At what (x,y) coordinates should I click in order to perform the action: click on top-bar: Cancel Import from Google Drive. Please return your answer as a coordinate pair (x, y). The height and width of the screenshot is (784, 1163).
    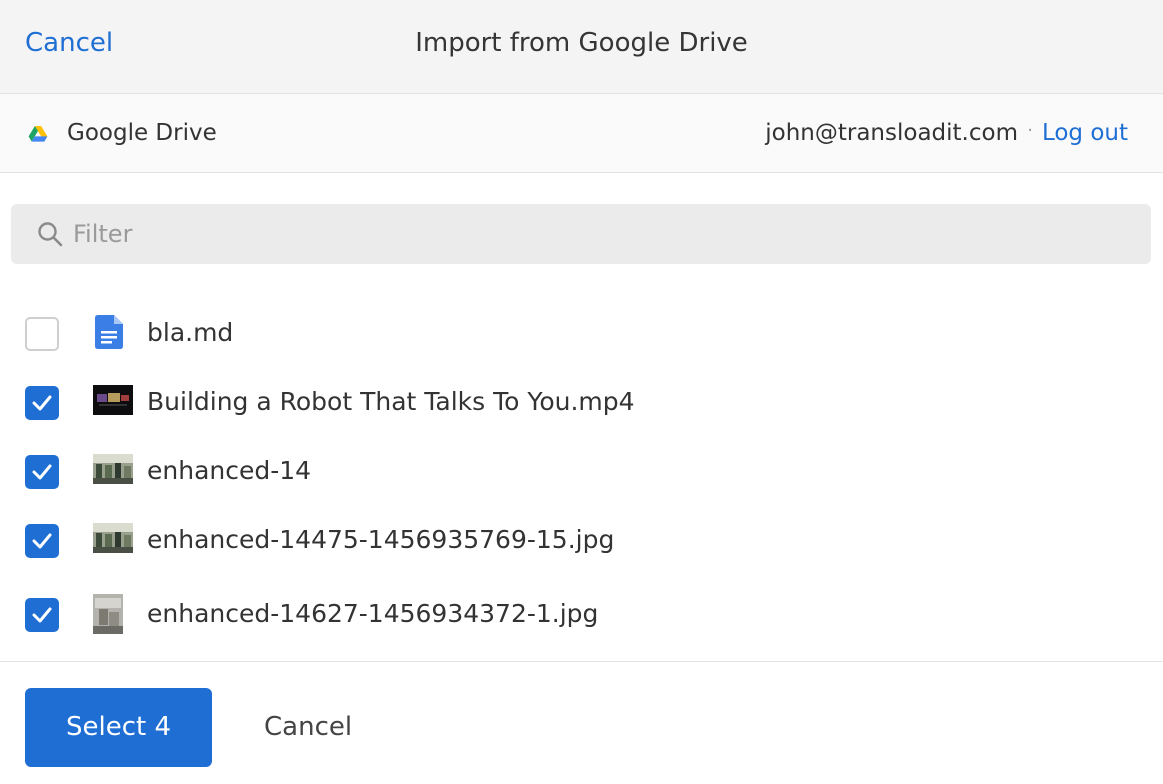
    Looking at the image, I should click on (581, 47).